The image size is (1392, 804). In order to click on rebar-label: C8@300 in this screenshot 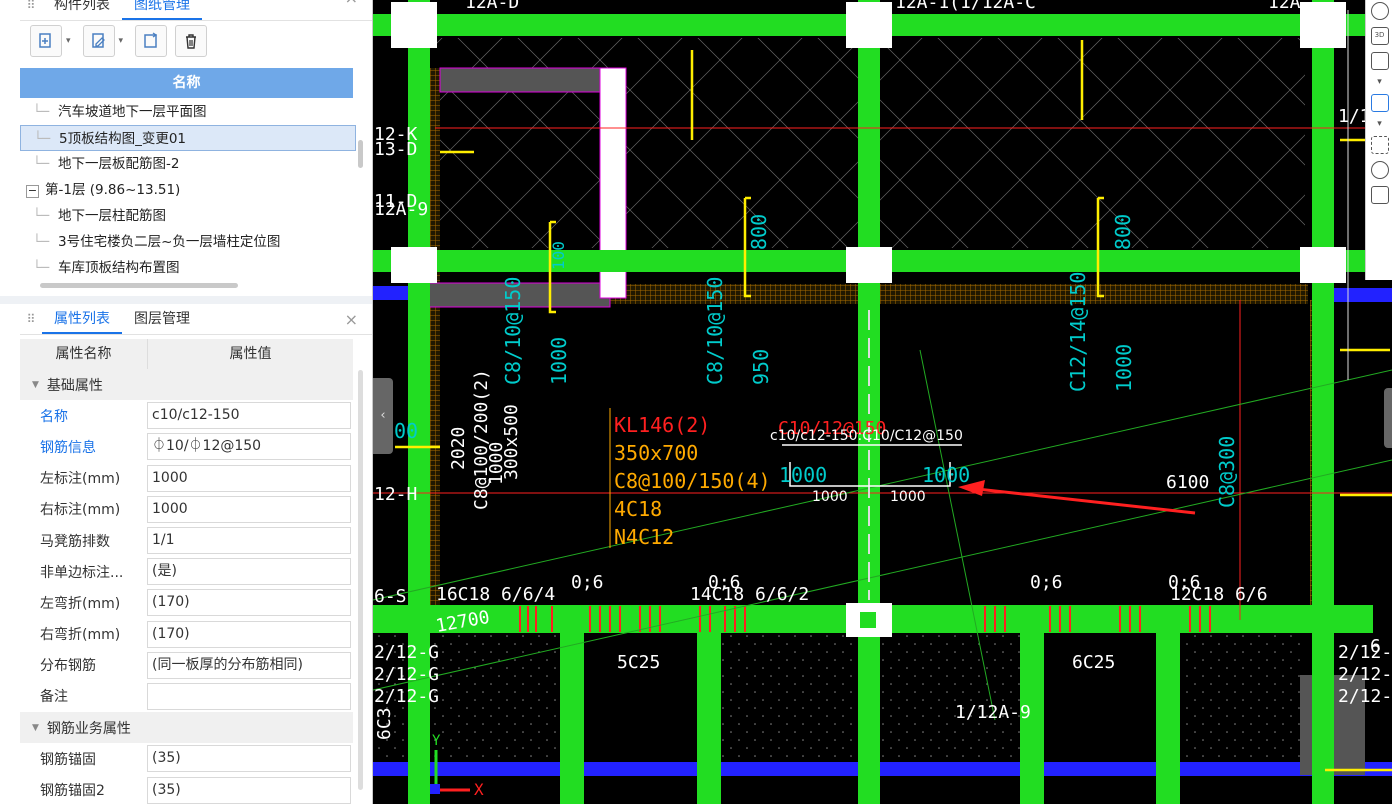, I will do `click(1227, 472)`.